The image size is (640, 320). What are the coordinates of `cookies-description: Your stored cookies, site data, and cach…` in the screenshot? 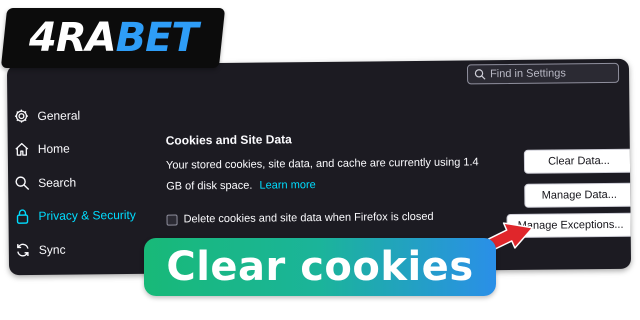 It's located at (331, 174).